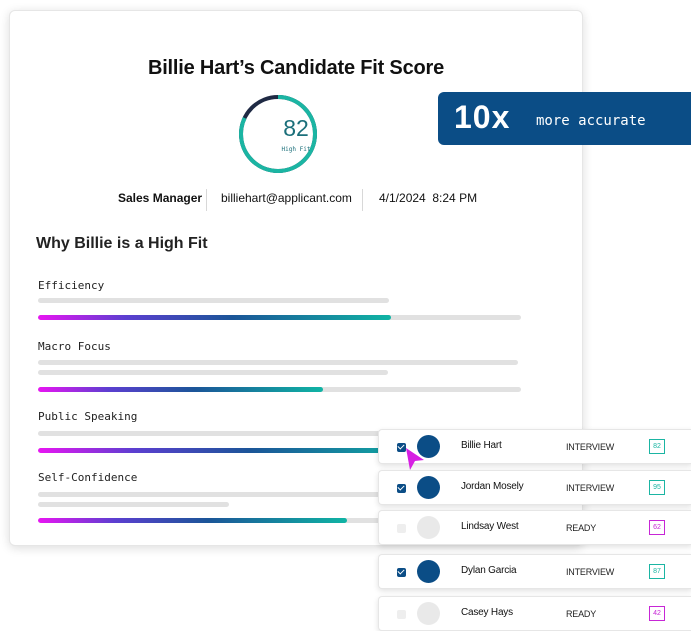  Describe the element at coordinates (534, 613) in the screenshot. I see `candidate-row: Casey Hays READY 42` at that location.